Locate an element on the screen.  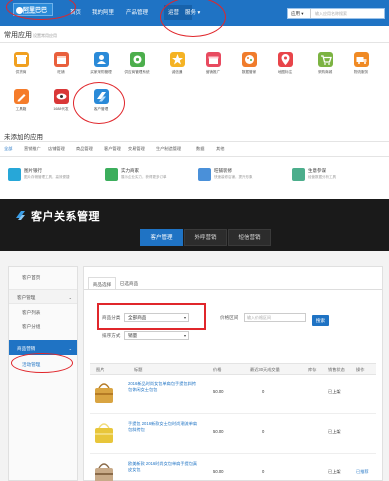
leaf-icon is located at coordinates (298, 174).